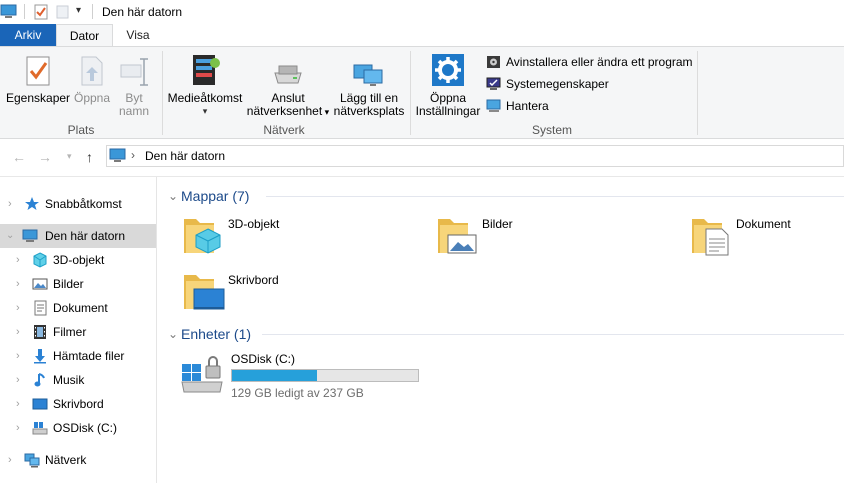  I want to click on customize-toolbar-icon: ▾, so click(78, 10).